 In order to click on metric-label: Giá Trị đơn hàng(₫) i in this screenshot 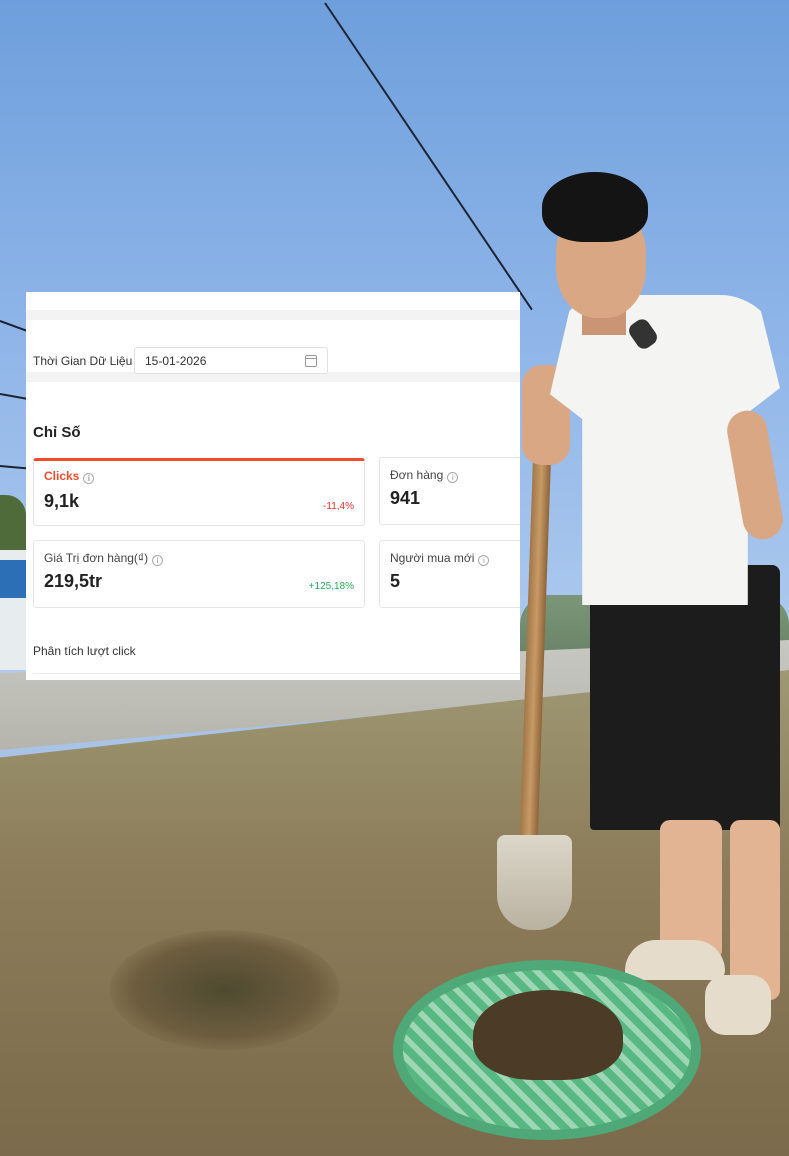, I will do `click(104, 558)`.